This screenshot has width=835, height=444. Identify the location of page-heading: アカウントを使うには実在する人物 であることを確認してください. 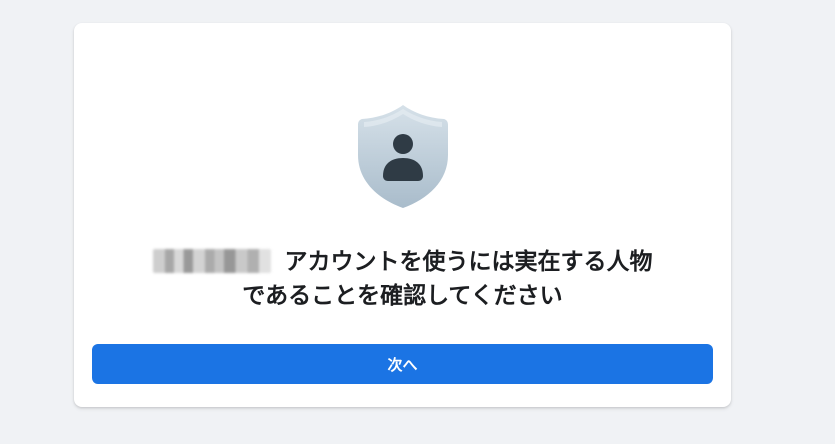
(402, 279).